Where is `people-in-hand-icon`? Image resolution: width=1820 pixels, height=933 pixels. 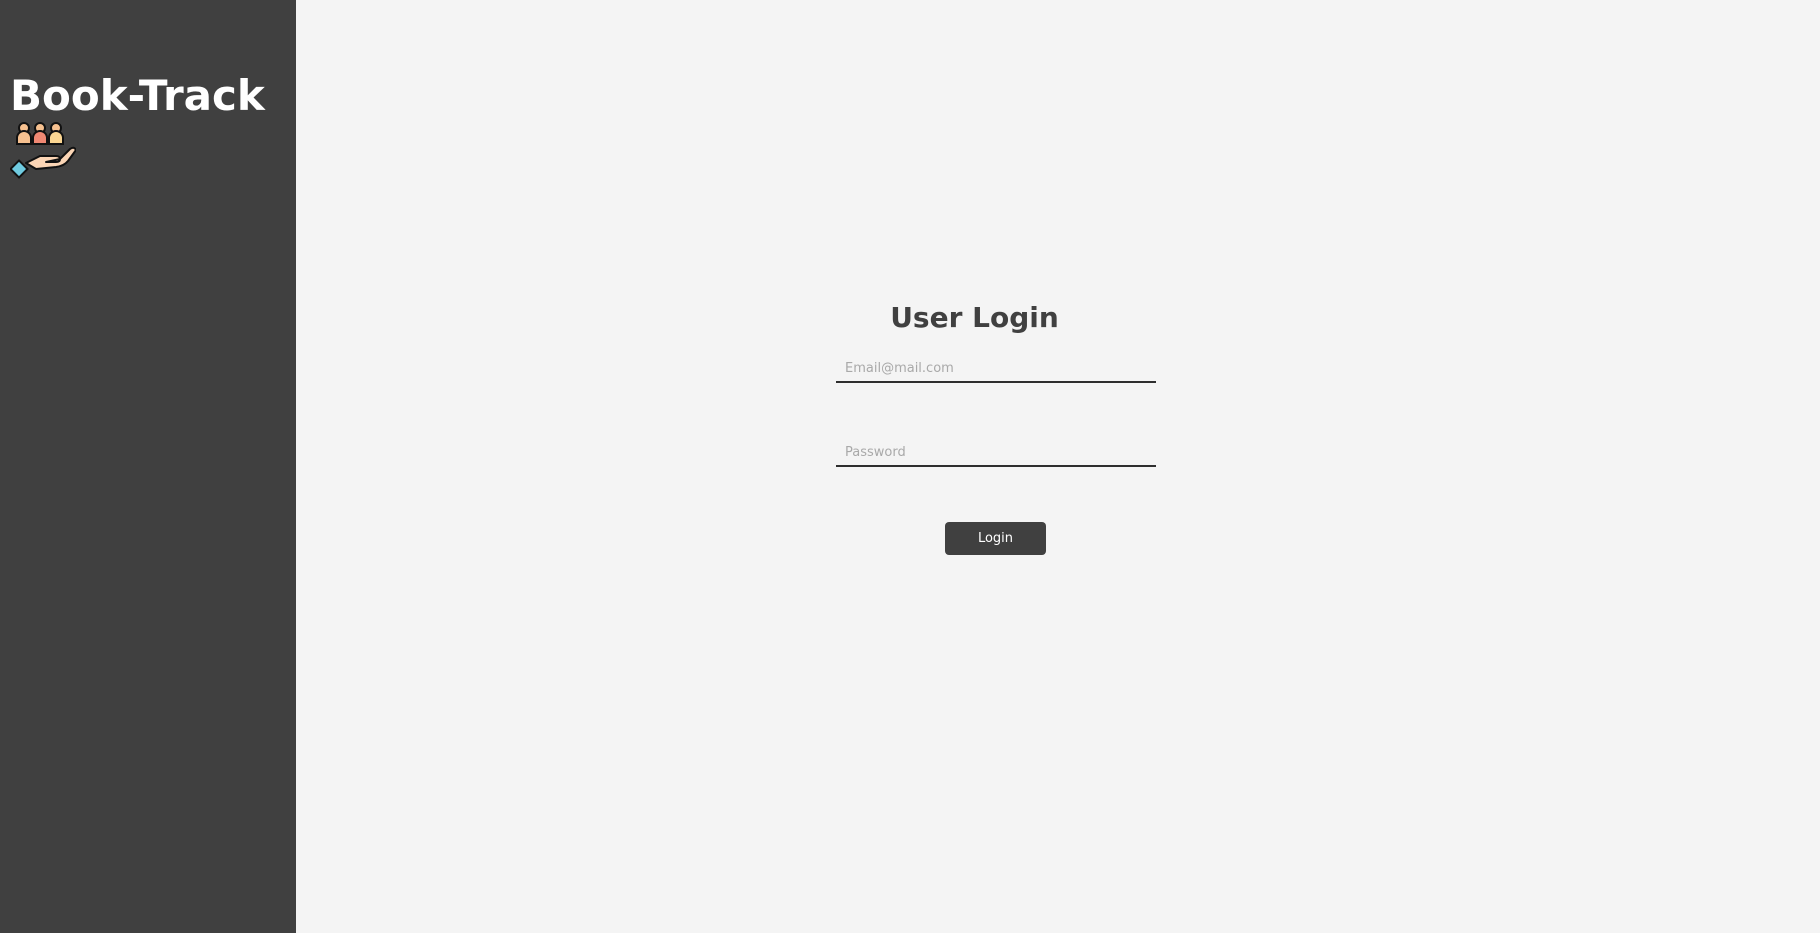 people-in-hand-icon is located at coordinates (43, 150).